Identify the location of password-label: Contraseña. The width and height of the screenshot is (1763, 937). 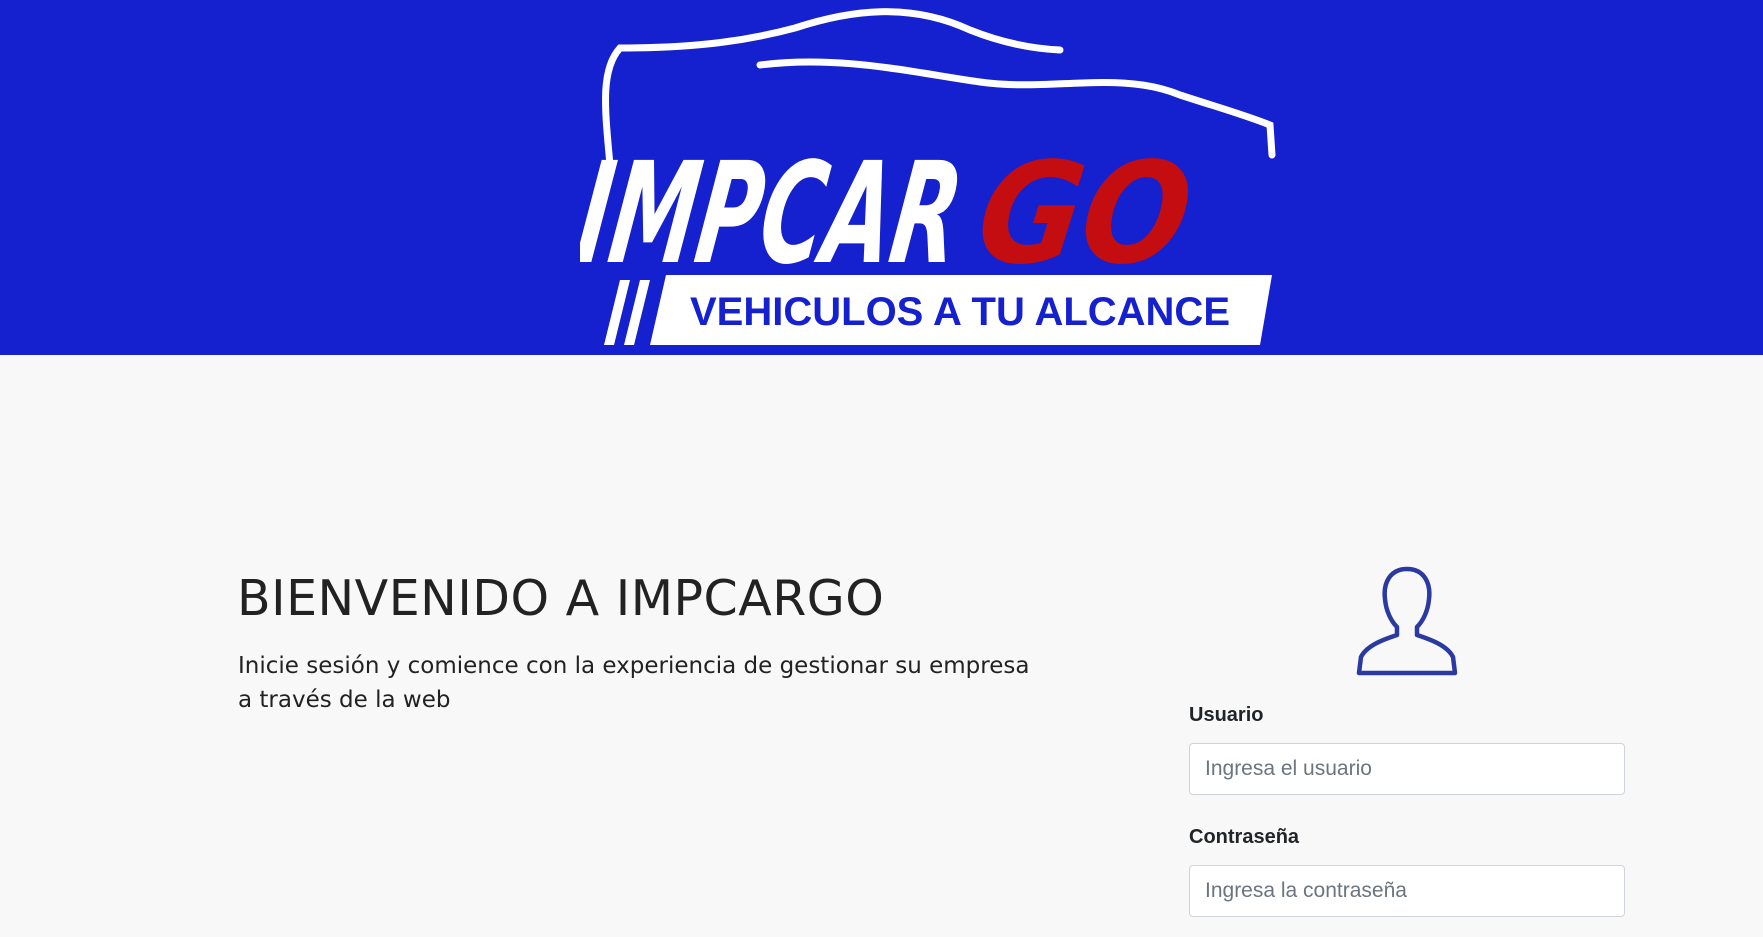
(1244, 837).